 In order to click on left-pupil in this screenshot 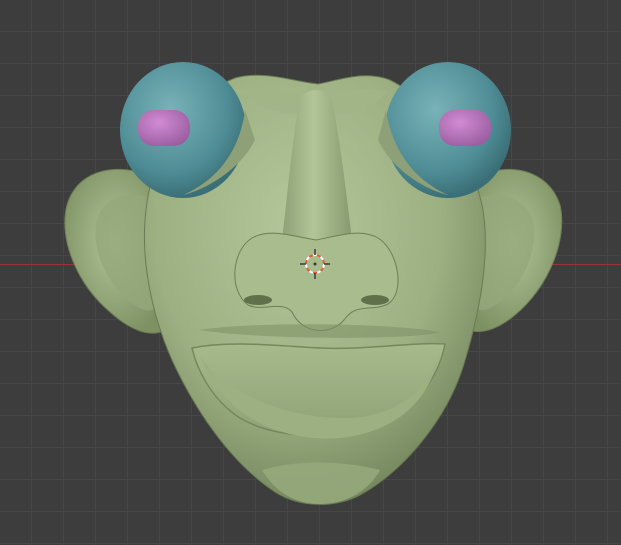, I will do `click(164, 128)`.